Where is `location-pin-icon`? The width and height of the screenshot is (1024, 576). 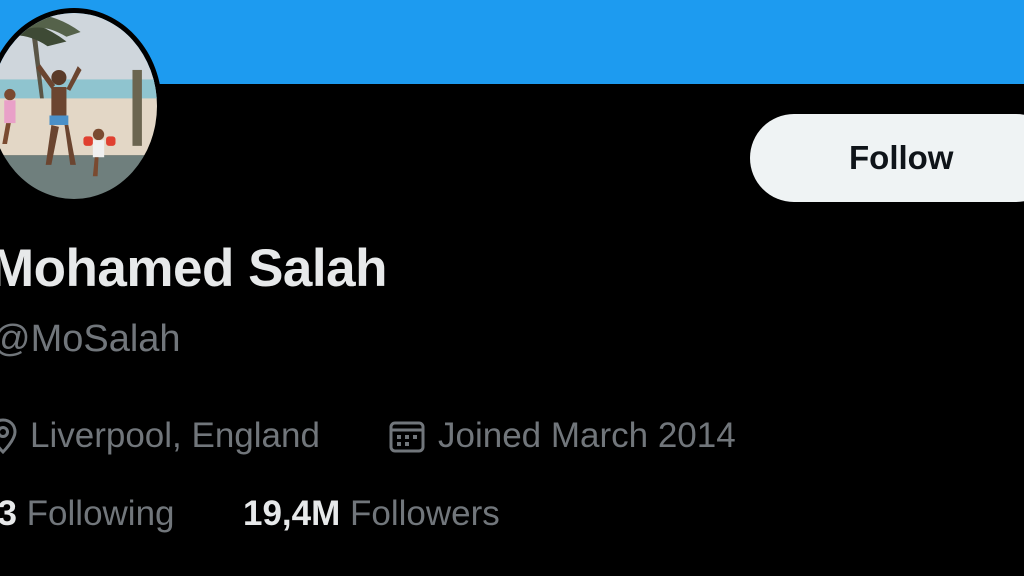 location-pin-icon is located at coordinates (8, 436).